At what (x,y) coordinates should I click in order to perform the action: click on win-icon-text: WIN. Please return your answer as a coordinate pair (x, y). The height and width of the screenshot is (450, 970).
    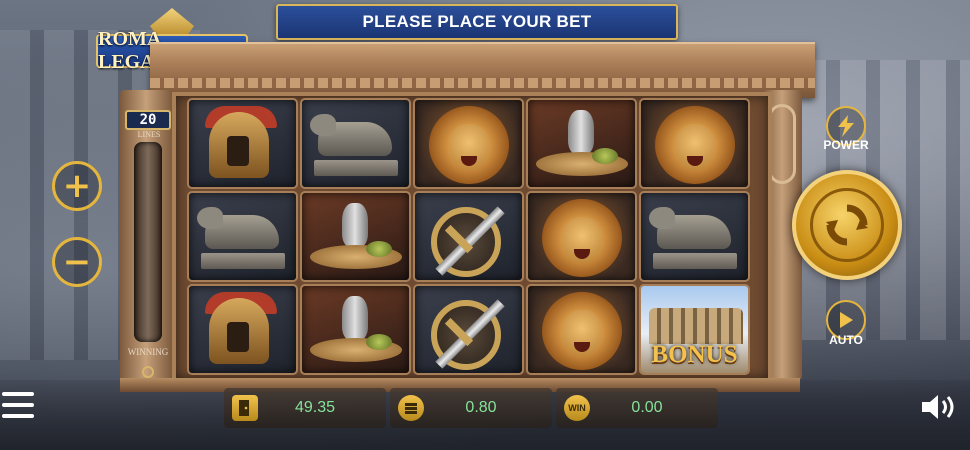
    Looking at the image, I should click on (577, 408).